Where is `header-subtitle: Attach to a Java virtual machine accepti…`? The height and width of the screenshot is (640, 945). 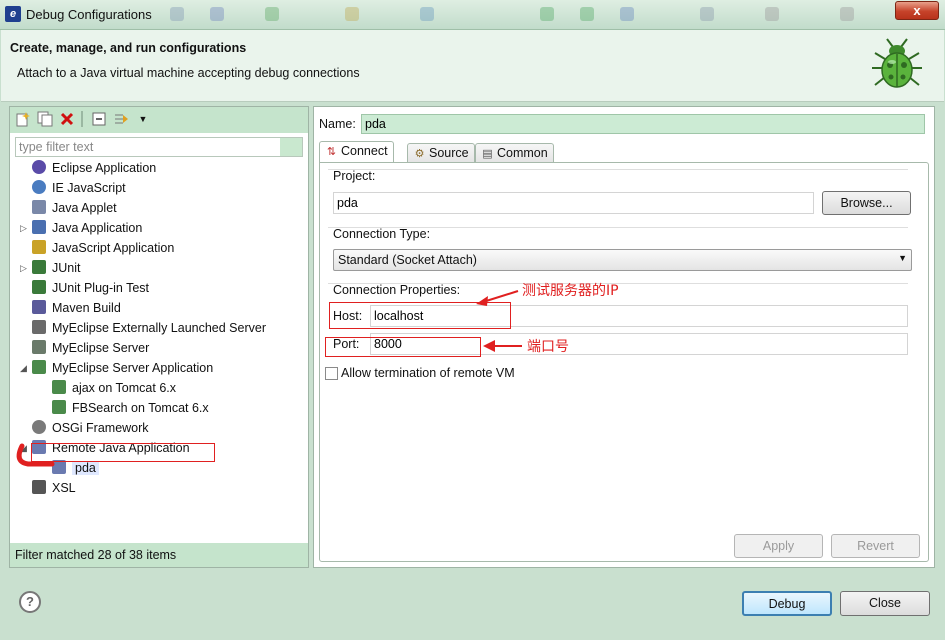 header-subtitle: Attach to a Java virtual machine accepti… is located at coordinates (188, 73).